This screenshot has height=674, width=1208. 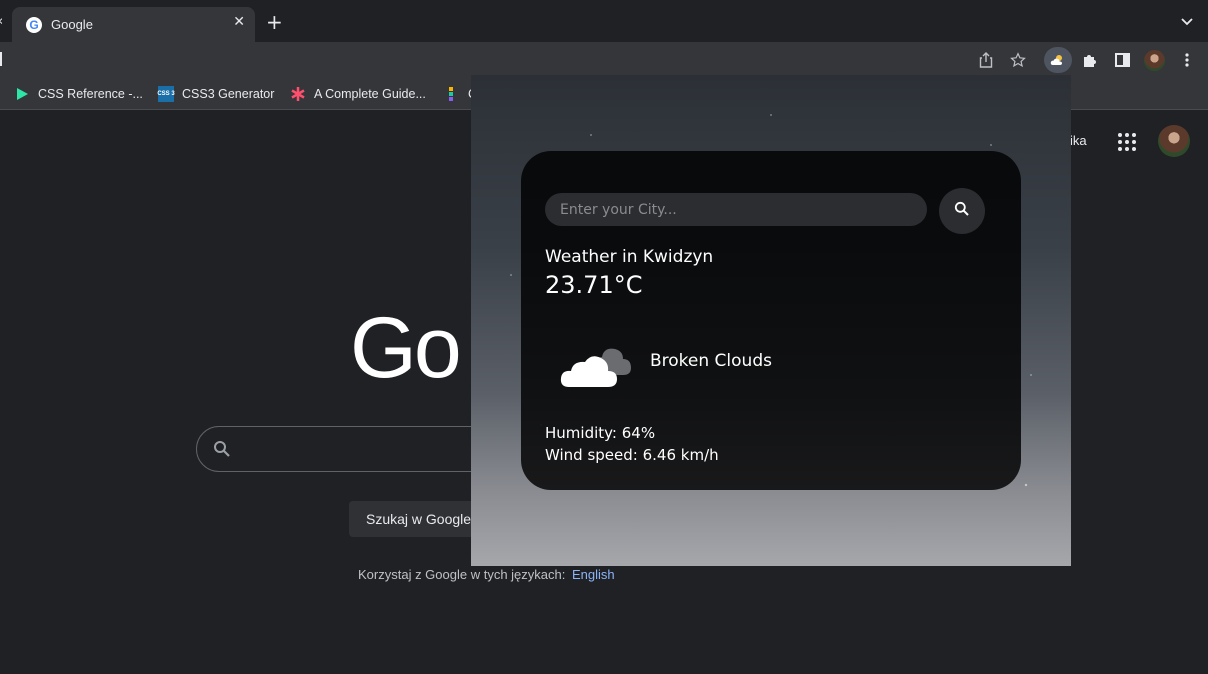 What do you see at coordinates (22, 94) in the screenshot?
I see `play-arrow-icon` at bounding box center [22, 94].